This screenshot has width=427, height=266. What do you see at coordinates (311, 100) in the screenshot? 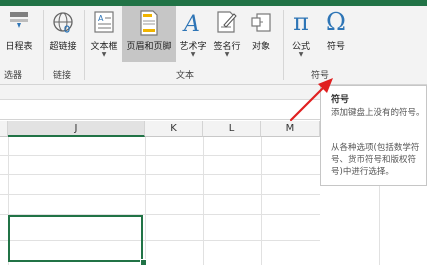
I see `red-arrow-annotation` at bounding box center [311, 100].